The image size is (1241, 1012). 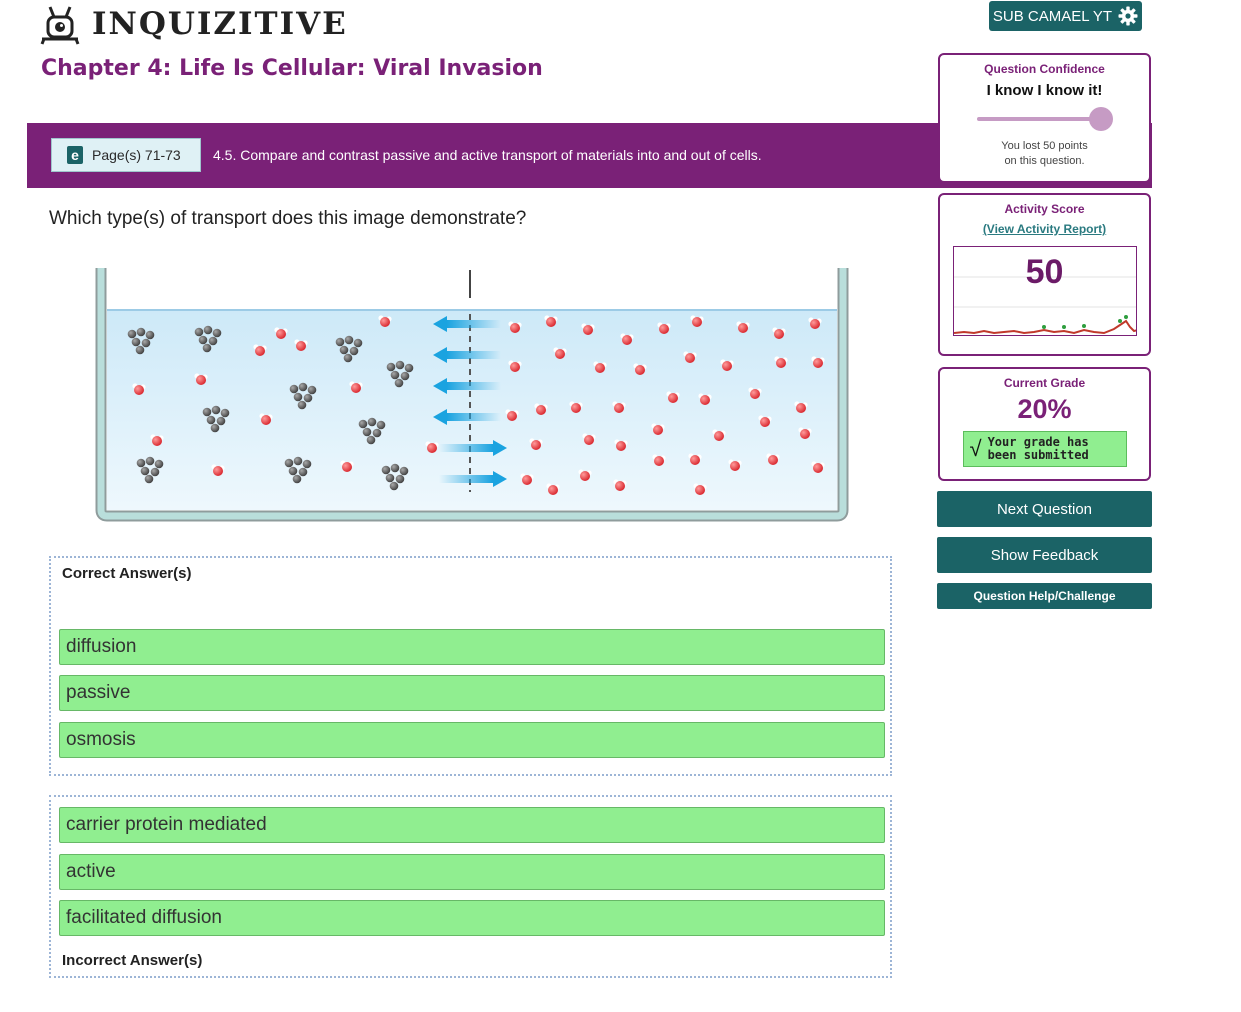 I want to click on activity-score-value: 50, so click(x=1044, y=272).